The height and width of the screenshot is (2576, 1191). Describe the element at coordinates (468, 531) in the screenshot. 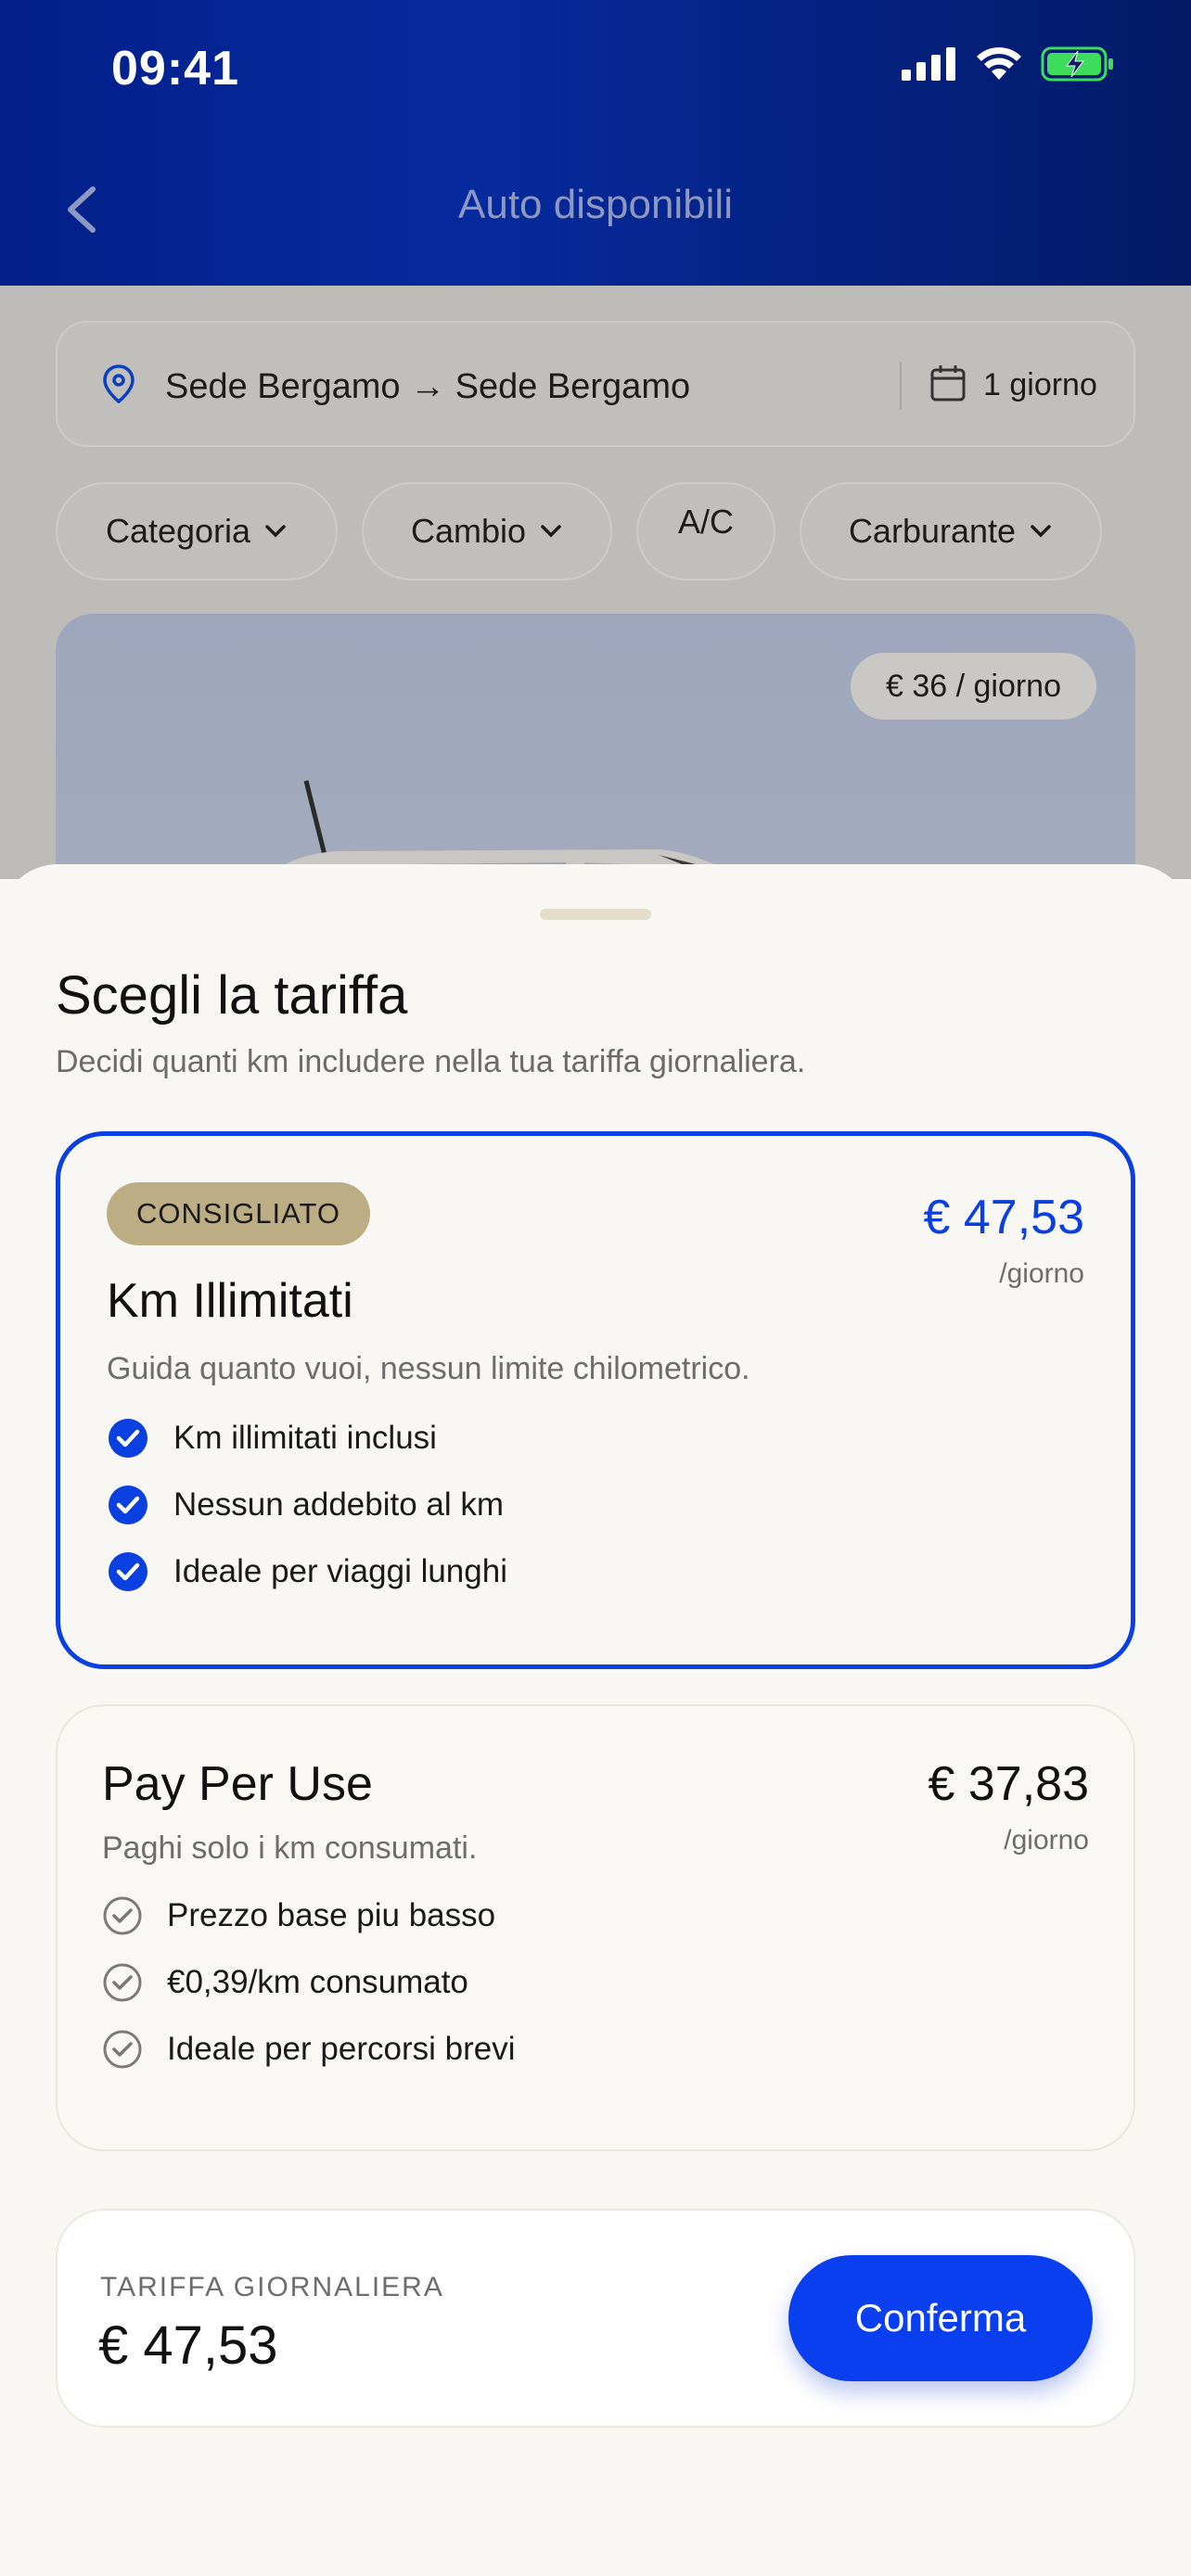

I see `filter-chip-label: Cambio` at that location.